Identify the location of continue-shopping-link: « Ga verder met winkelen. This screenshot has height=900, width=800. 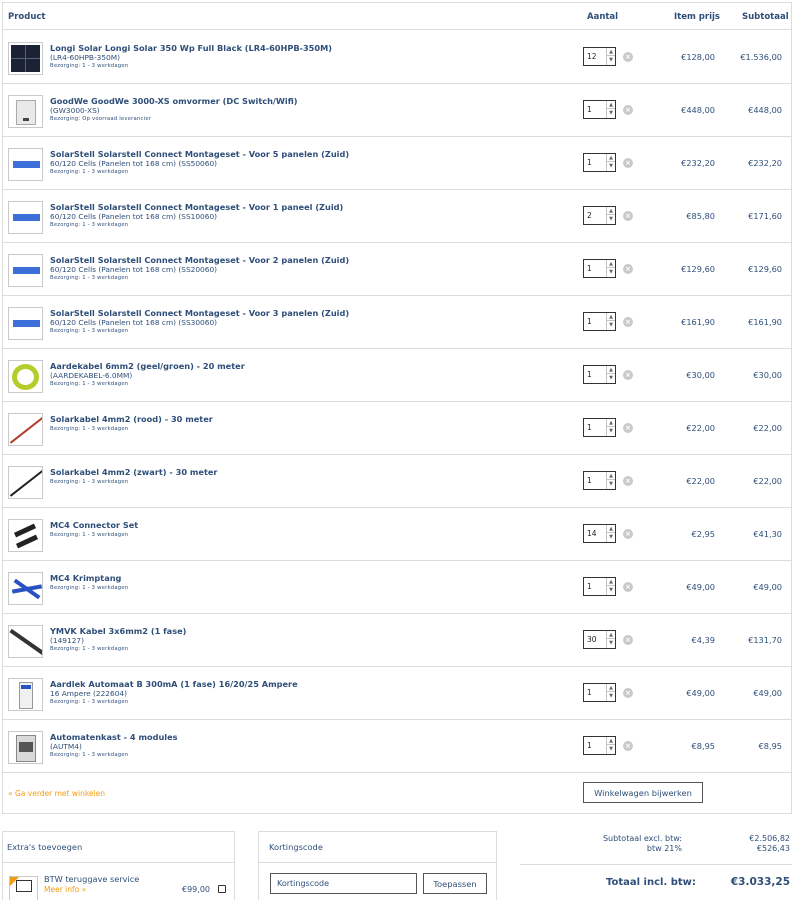
(56, 793).